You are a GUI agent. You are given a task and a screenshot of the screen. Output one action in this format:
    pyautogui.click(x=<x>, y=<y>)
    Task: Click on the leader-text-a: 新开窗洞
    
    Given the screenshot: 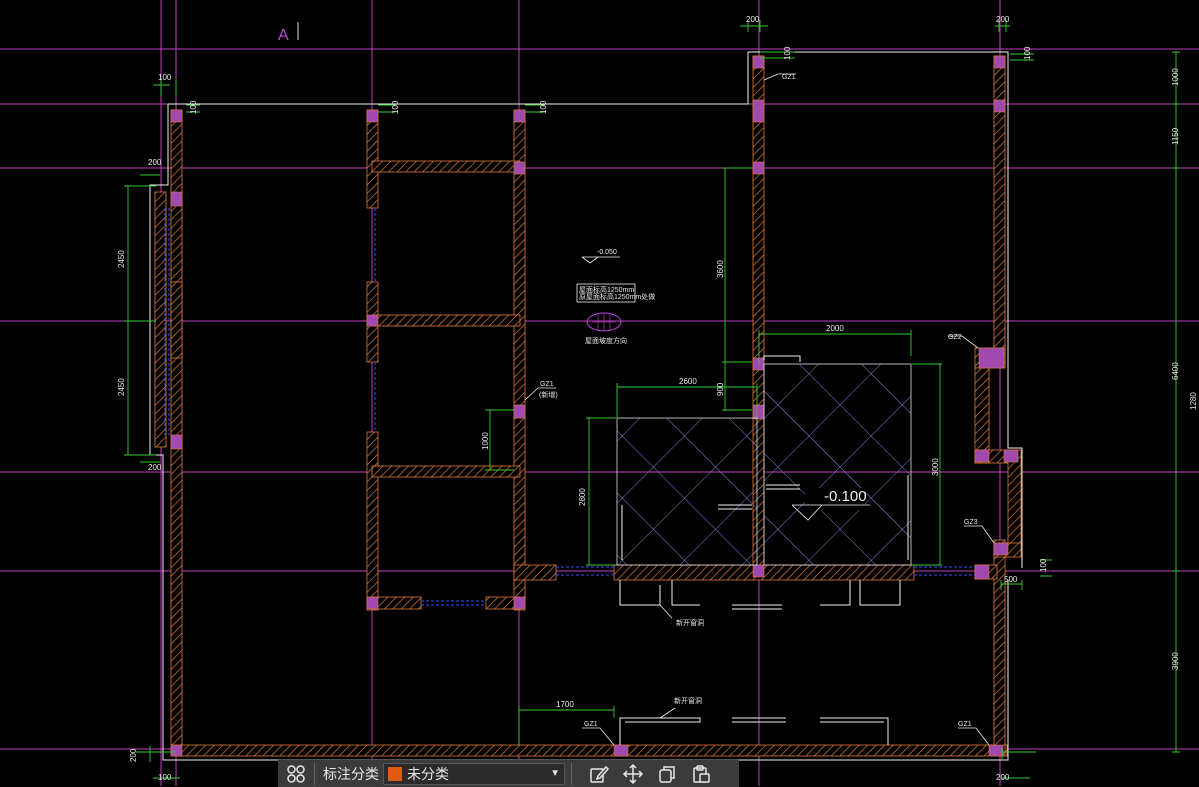 What is the action you would take?
    pyautogui.click(x=690, y=622)
    